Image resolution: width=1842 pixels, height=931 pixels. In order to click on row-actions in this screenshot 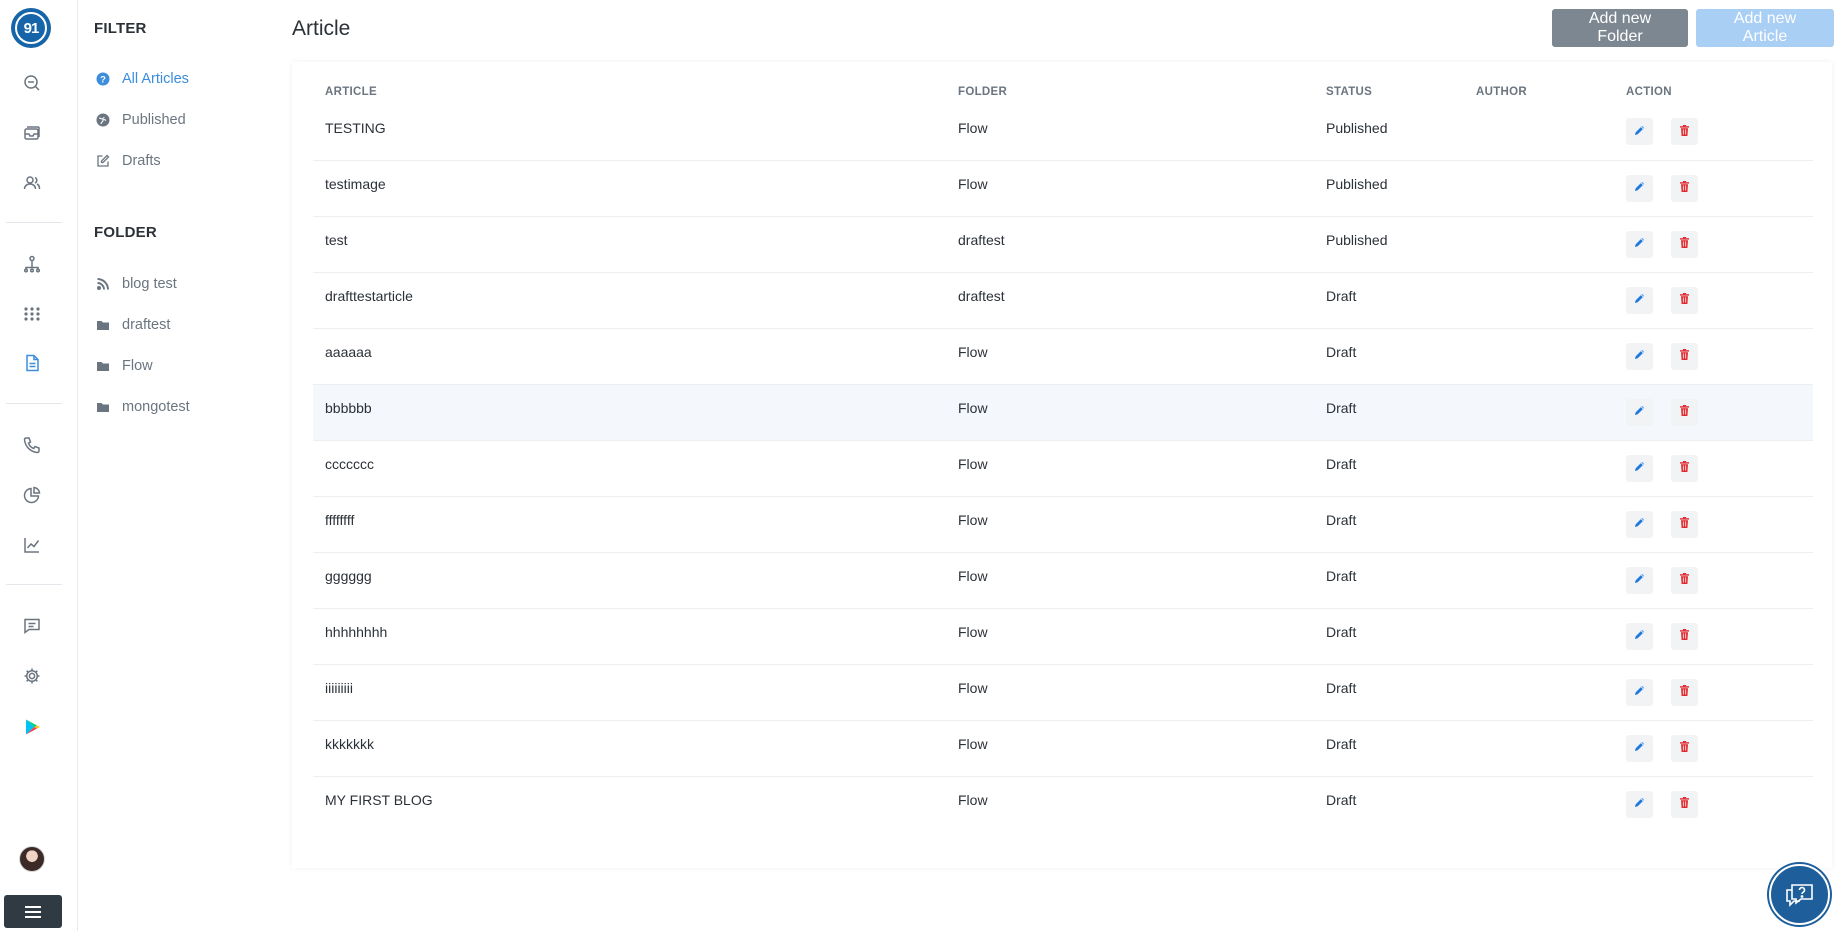, I will do `click(1713, 692)`.